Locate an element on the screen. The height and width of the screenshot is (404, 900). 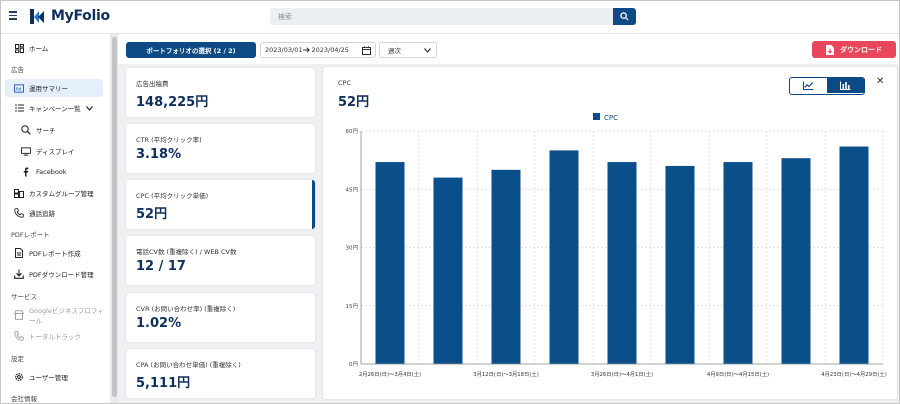
sidebar-item-user-mgmt: ユーザー管理 is located at coordinates (55, 377).